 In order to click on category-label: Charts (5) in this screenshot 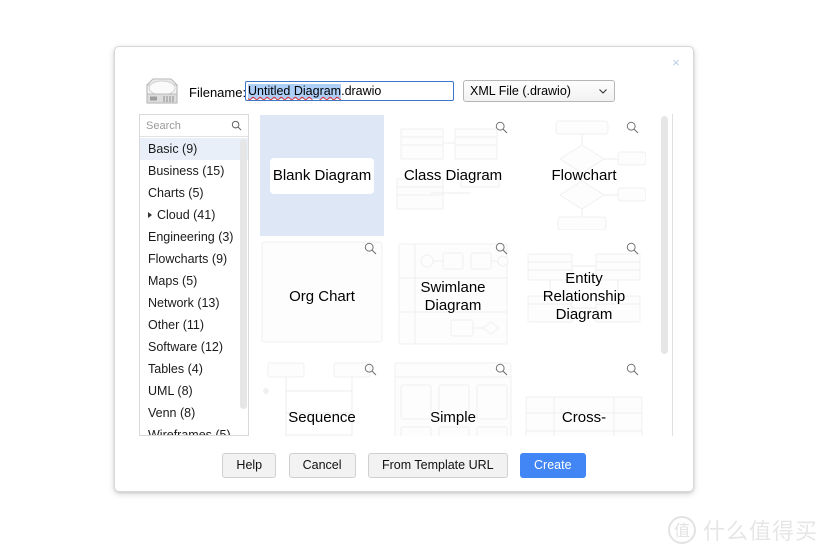, I will do `click(176, 193)`.